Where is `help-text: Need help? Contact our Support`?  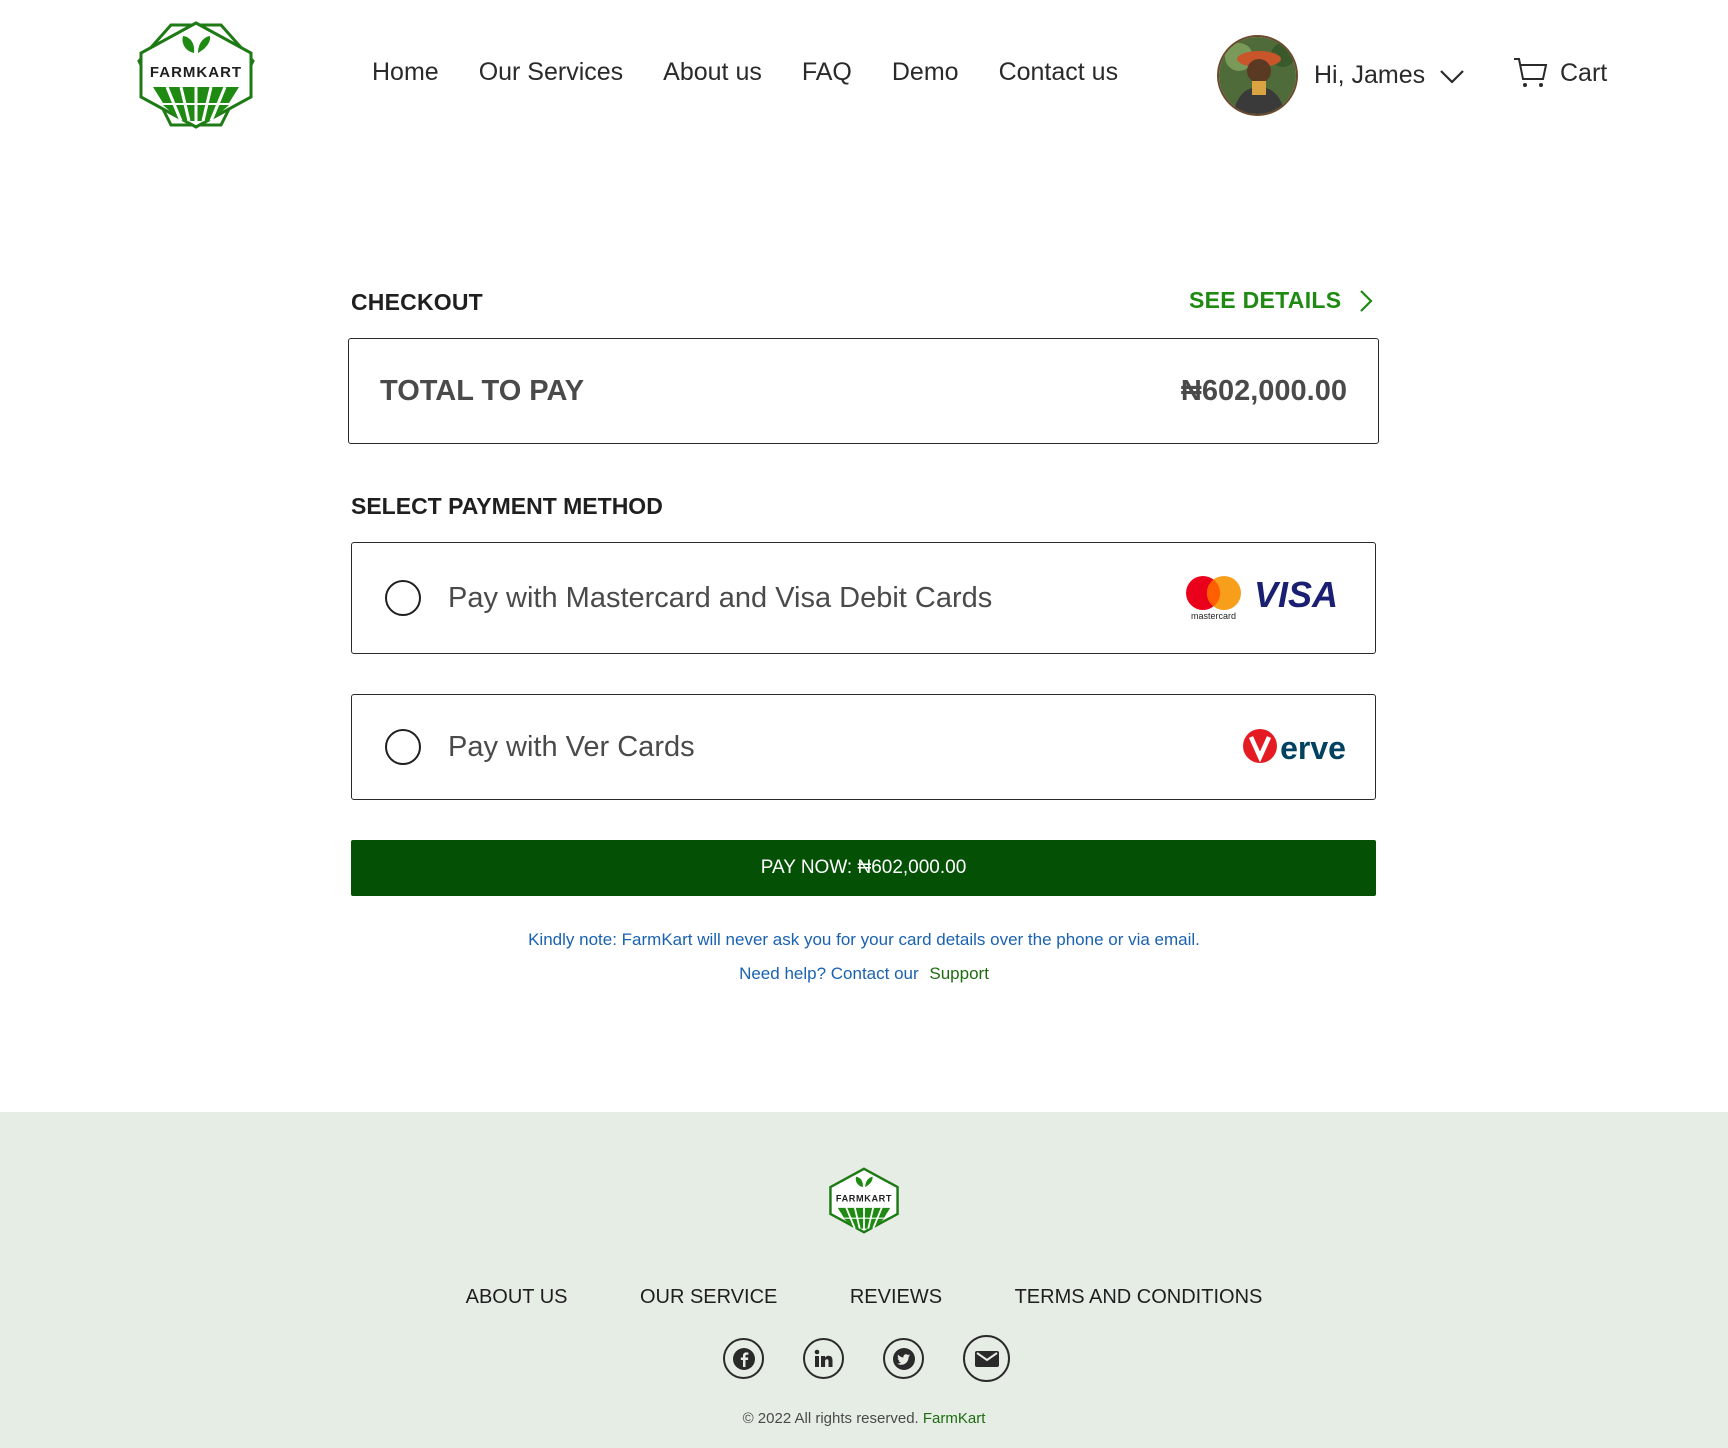
help-text: Need help? Contact our Support is located at coordinates (864, 974).